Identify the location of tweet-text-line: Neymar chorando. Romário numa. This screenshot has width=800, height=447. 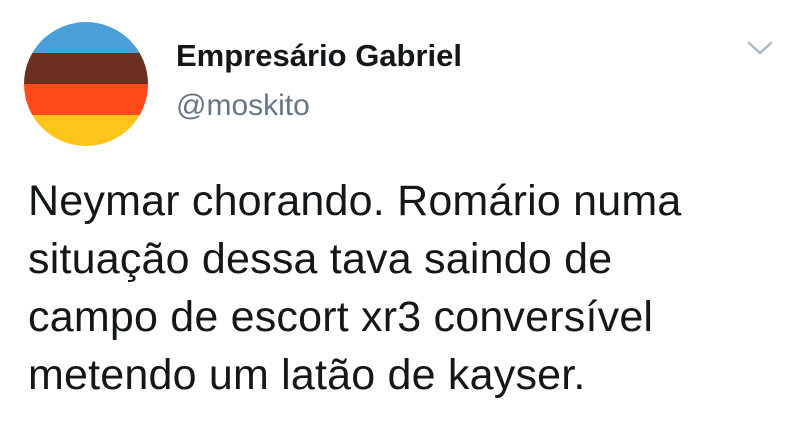
(355, 201).